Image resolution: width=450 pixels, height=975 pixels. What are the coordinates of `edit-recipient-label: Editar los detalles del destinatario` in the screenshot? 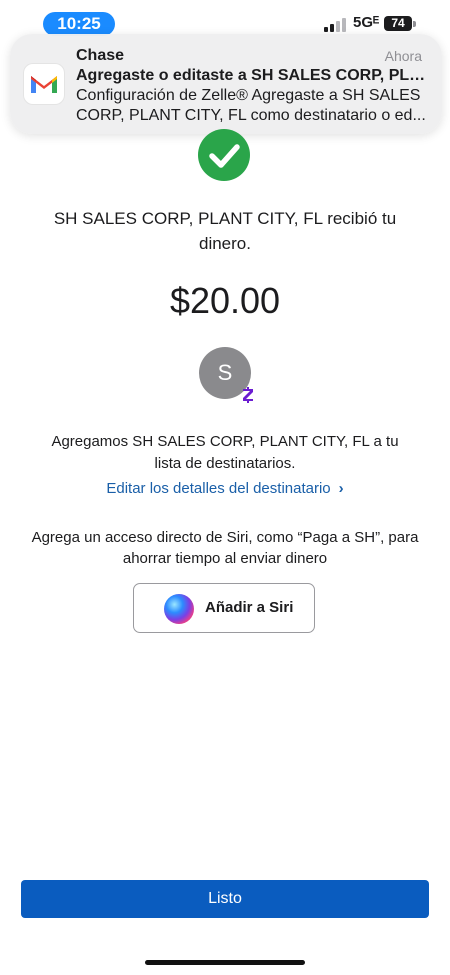 It's located at (218, 488).